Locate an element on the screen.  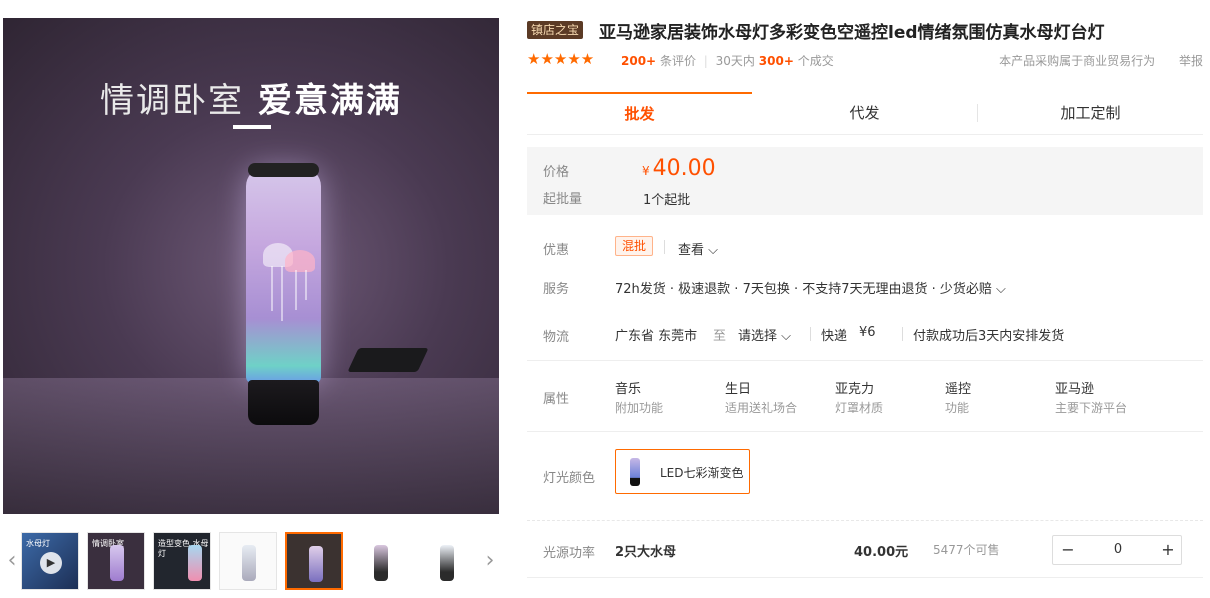
price-box: 价格 ¥40.00 起批量 1个起批 is located at coordinates (865, 181).